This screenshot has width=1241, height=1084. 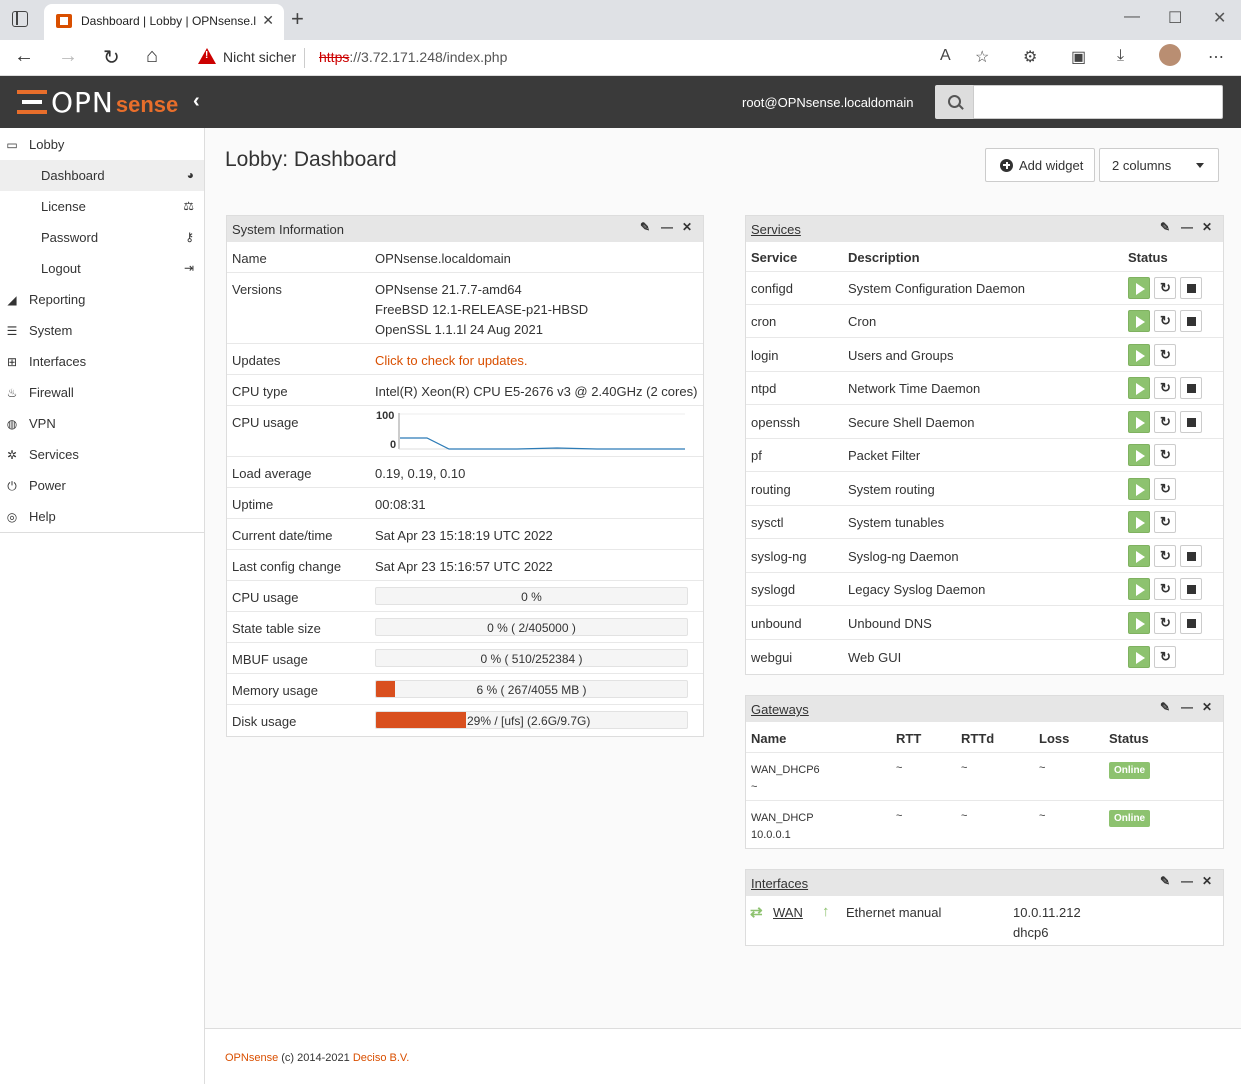 What do you see at coordinates (1132, 17) in the screenshot?
I see `minimize-icon: —` at bounding box center [1132, 17].